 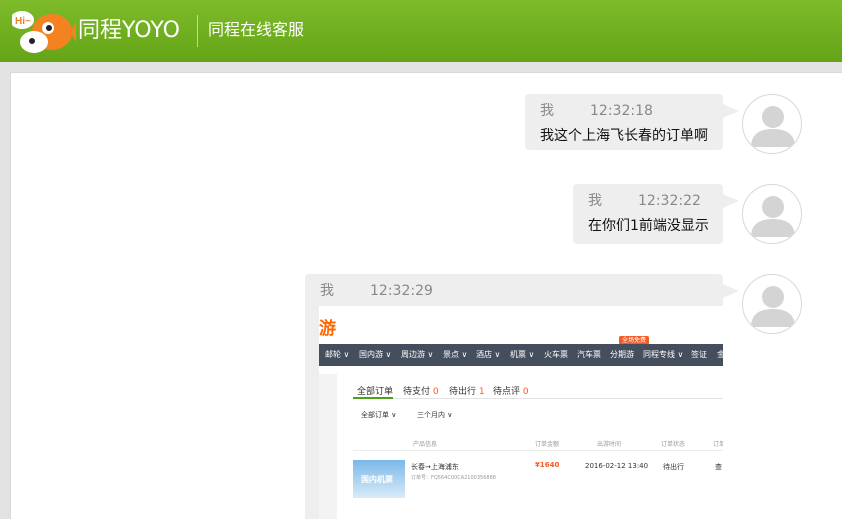 I want to click on nav-item: 同程专线 ∨, so click(x=663, y=354).